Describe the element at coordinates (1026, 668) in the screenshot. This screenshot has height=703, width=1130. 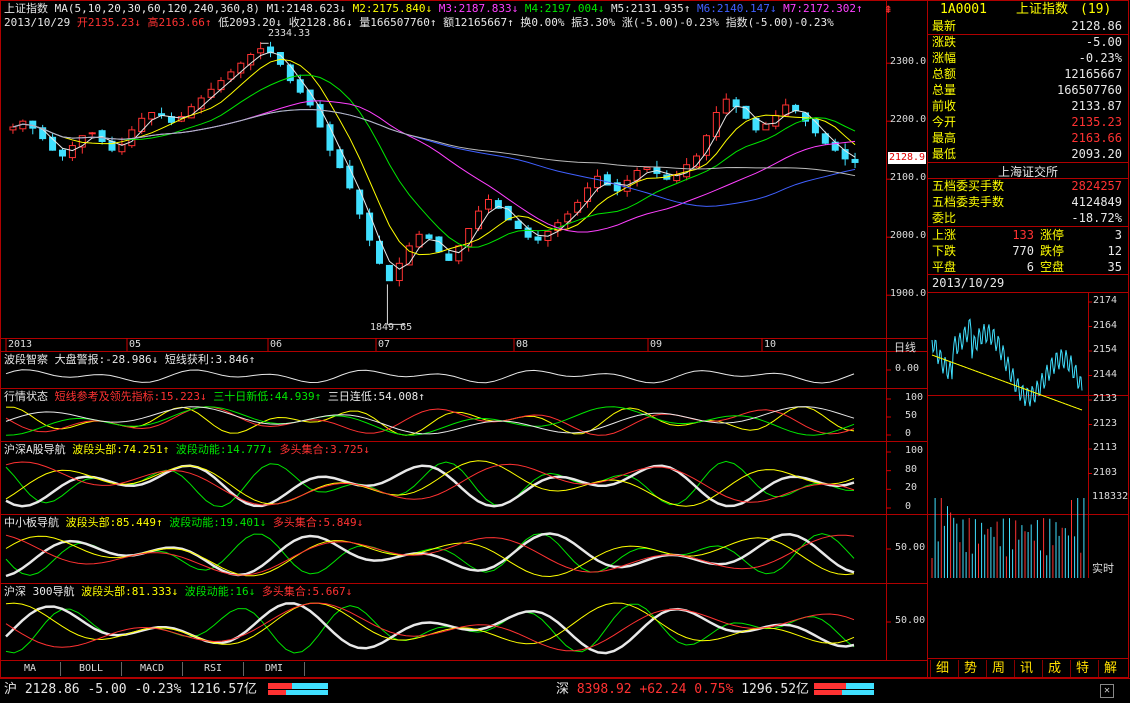
I see `side-tab: 讯` at that location.